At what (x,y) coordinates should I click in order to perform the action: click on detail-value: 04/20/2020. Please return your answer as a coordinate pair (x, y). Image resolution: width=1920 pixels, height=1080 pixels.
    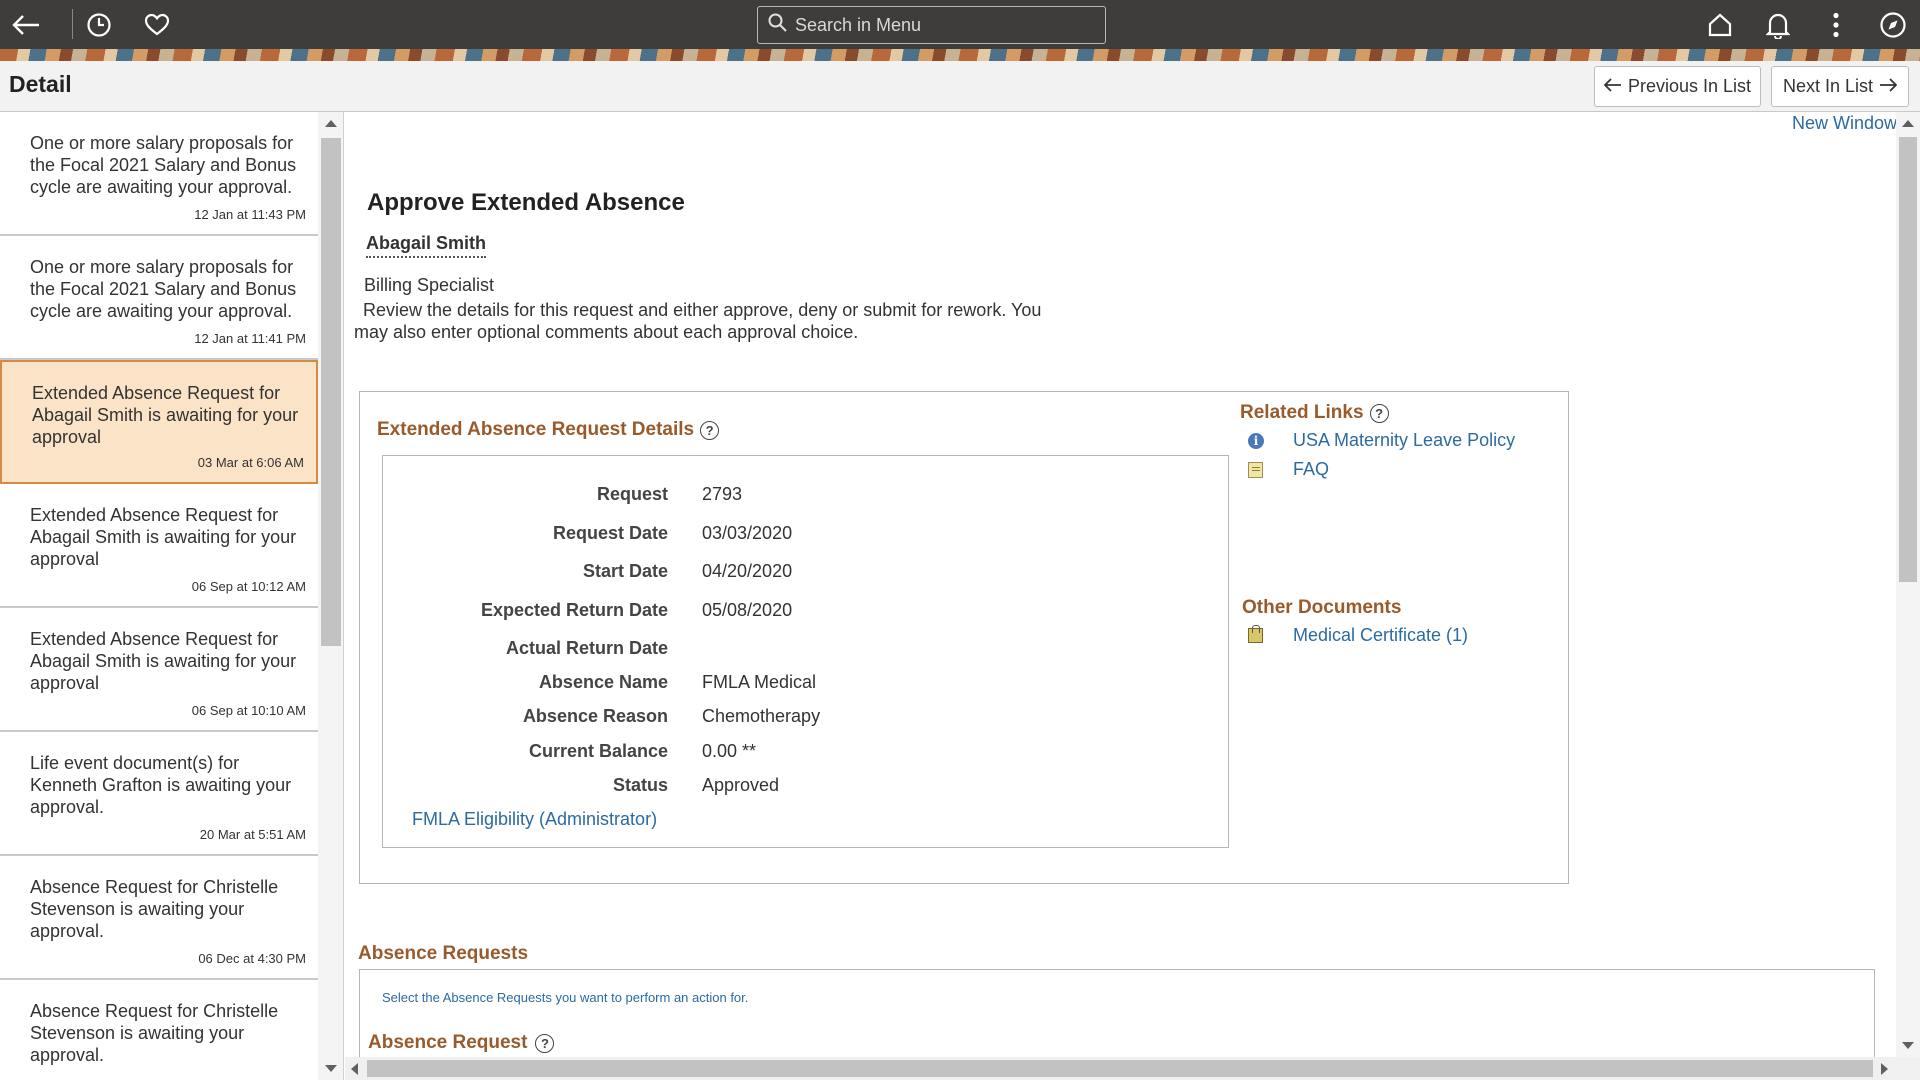
    Looking at the image, I should click on (747, 571).